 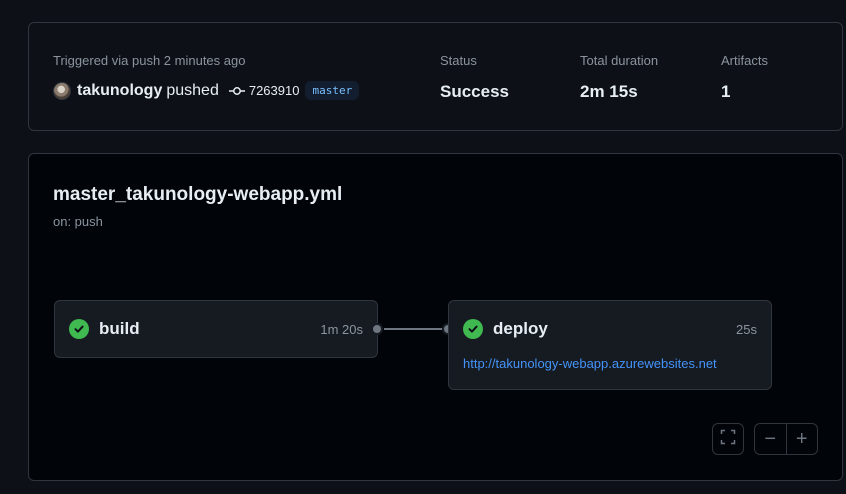 I want to click on branch-badge: master, so click(x=332, y=90).